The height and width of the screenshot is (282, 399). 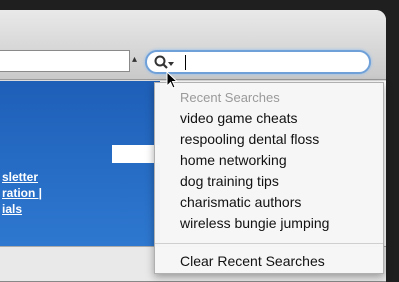 I want to click on page-link: ials, so click(x=22, y=209).